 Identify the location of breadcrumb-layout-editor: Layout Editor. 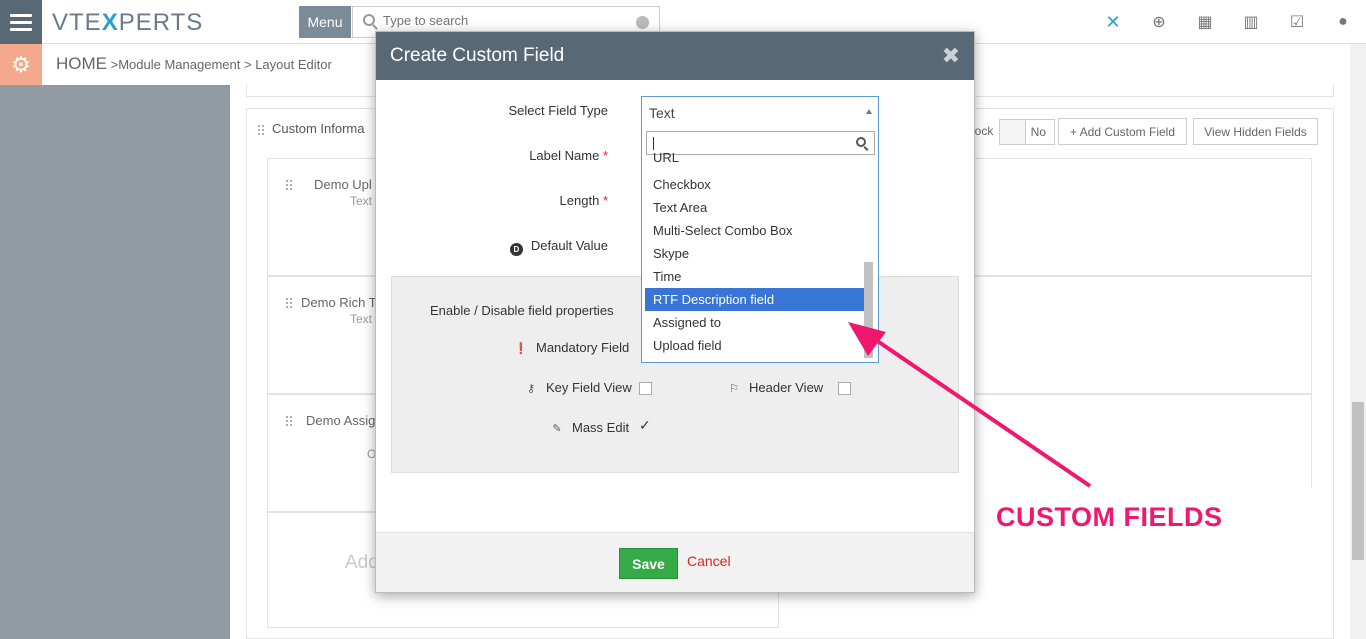
(293, 64).